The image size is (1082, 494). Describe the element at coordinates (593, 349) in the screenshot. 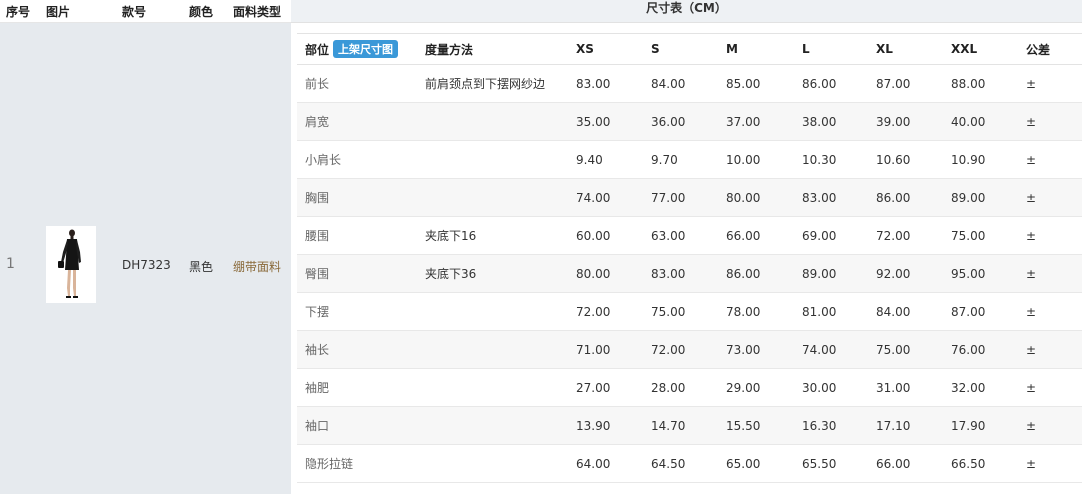

I see `cell-xs: 71.00` at that location.